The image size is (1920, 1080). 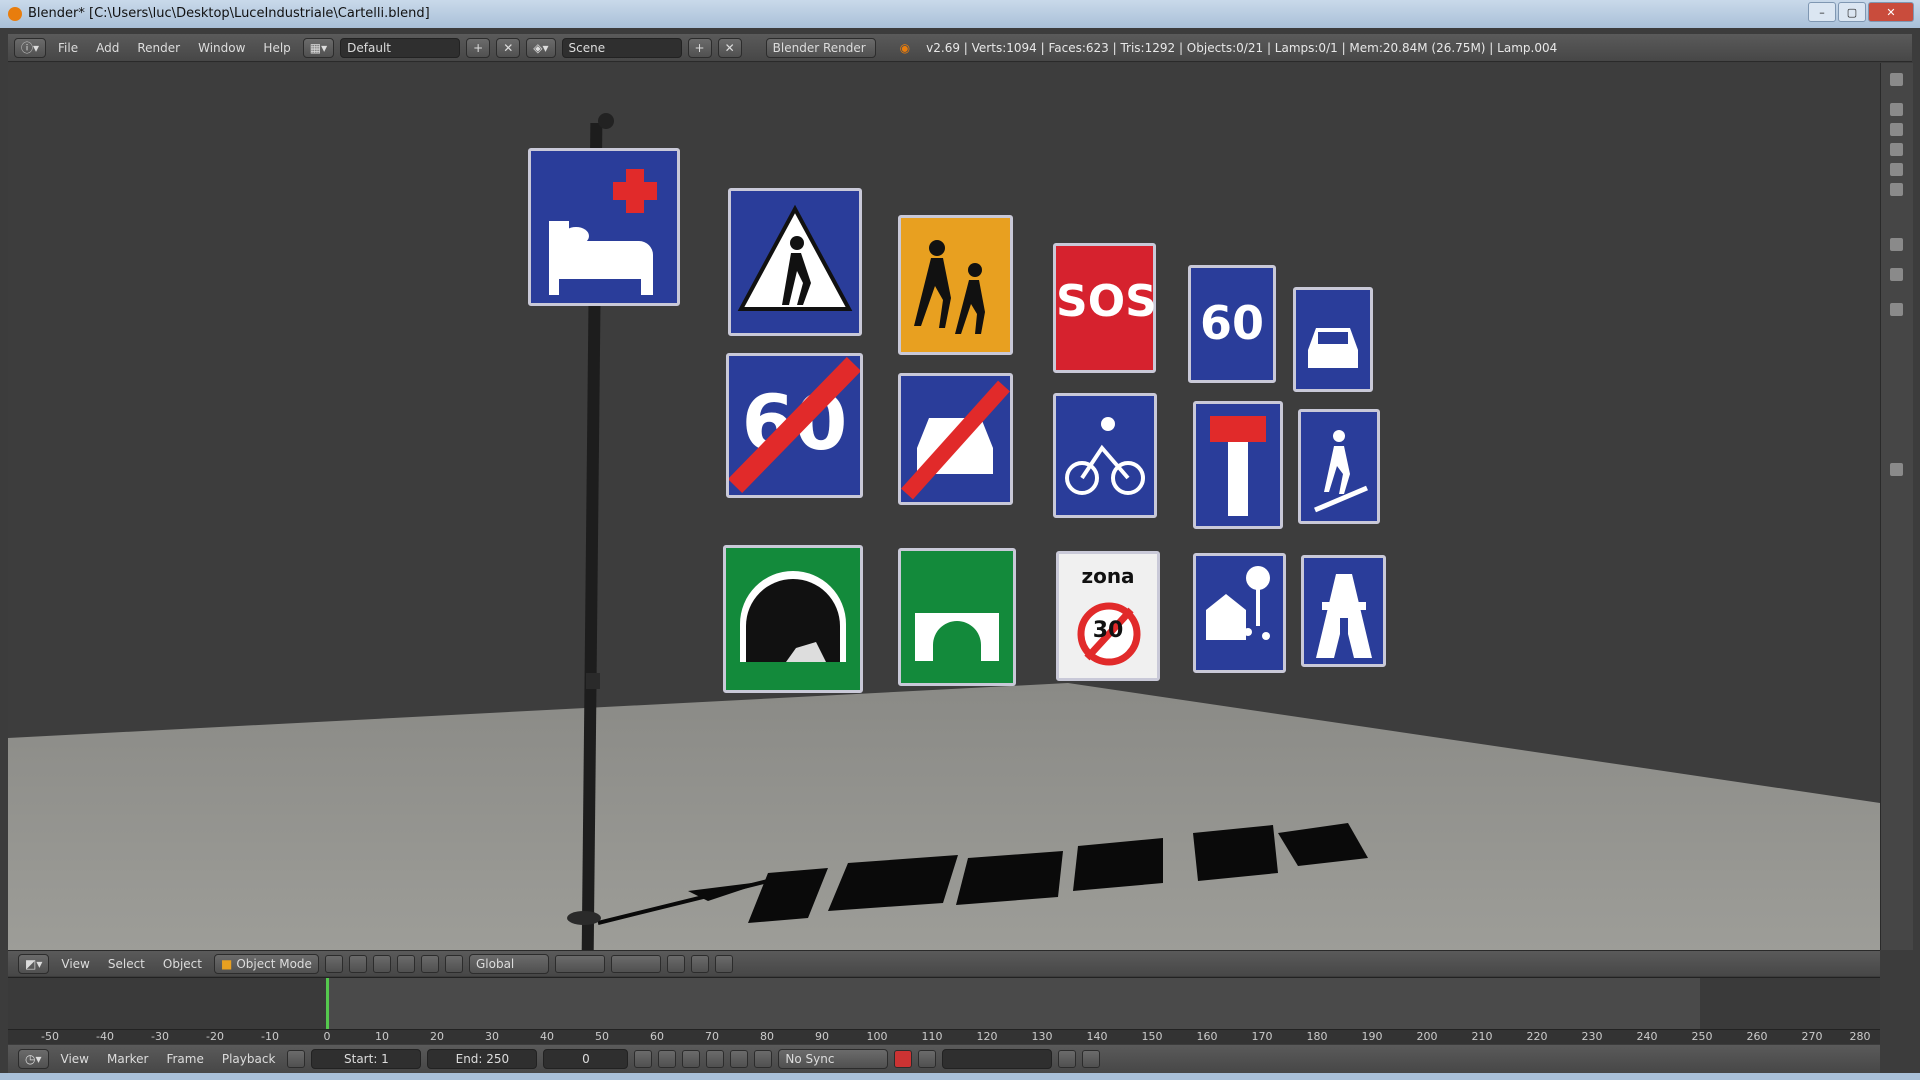 What do you see at coordinates (794, 425) in the screenshot?
I see `sign-end-speed-60: 60` at bounding box center [794, 425].